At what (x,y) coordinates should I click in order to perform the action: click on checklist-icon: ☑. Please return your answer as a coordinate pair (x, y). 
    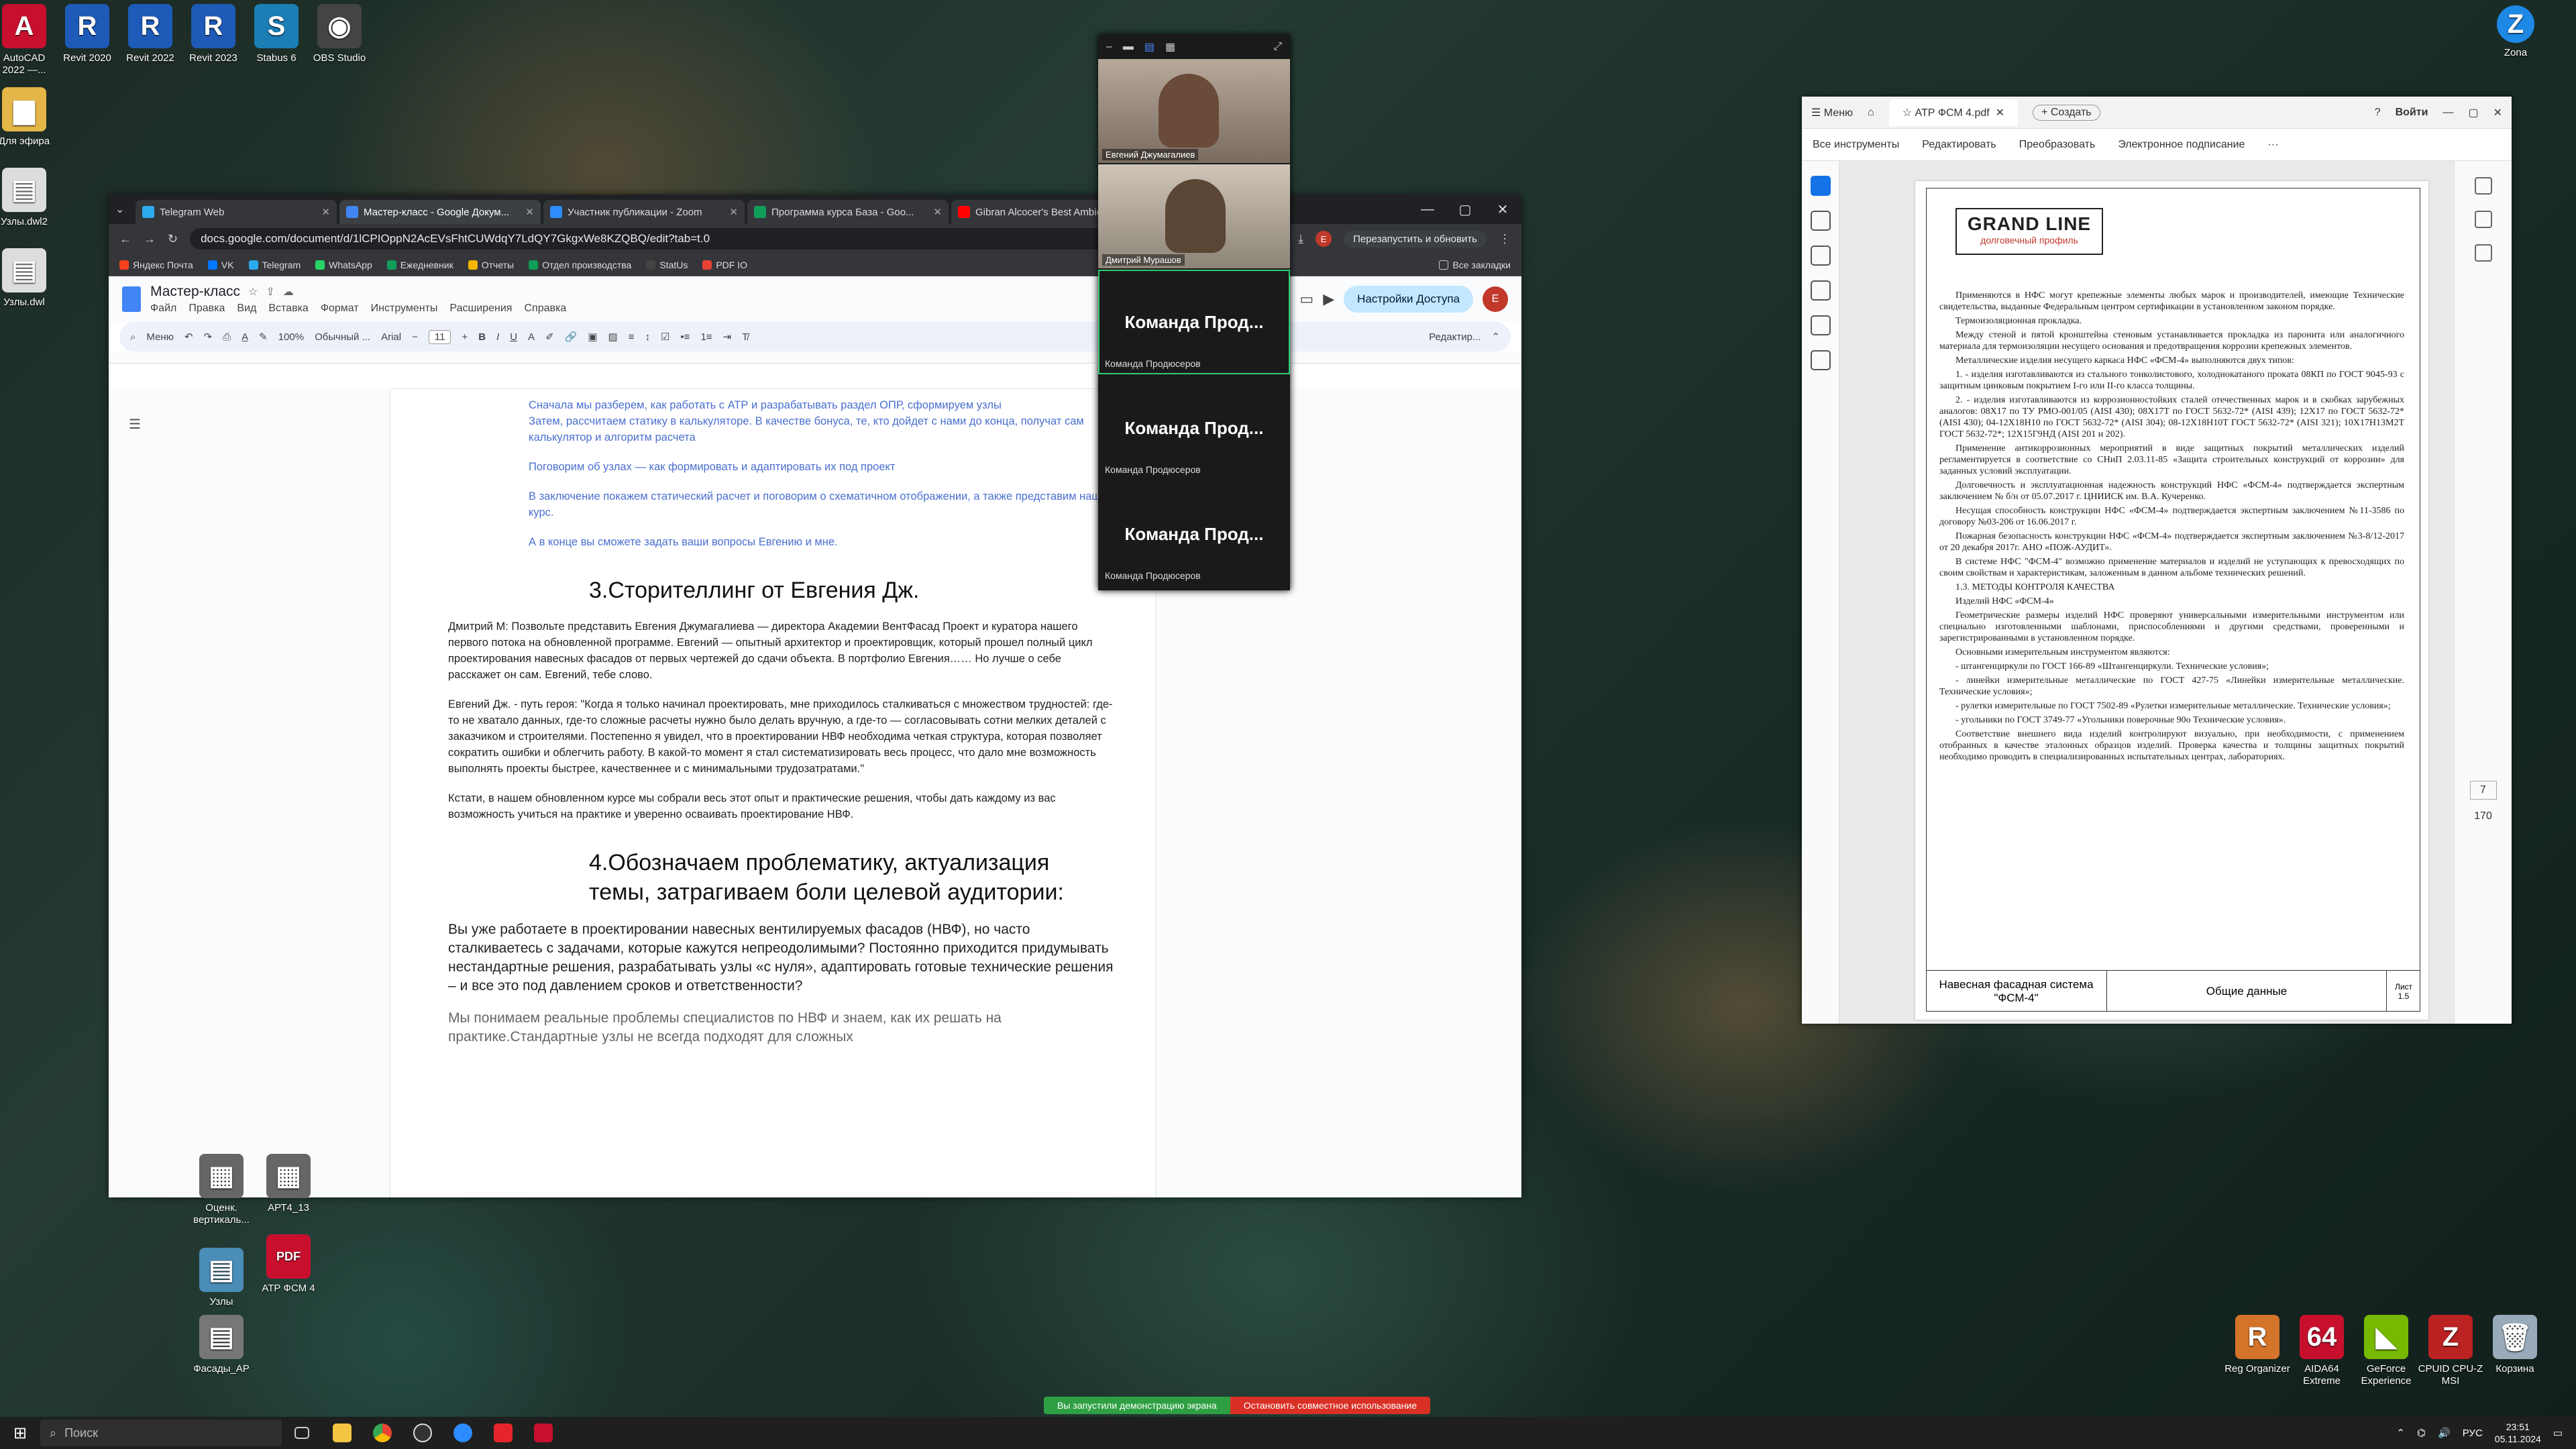
    Looking at the image, I should click on (665, 337).